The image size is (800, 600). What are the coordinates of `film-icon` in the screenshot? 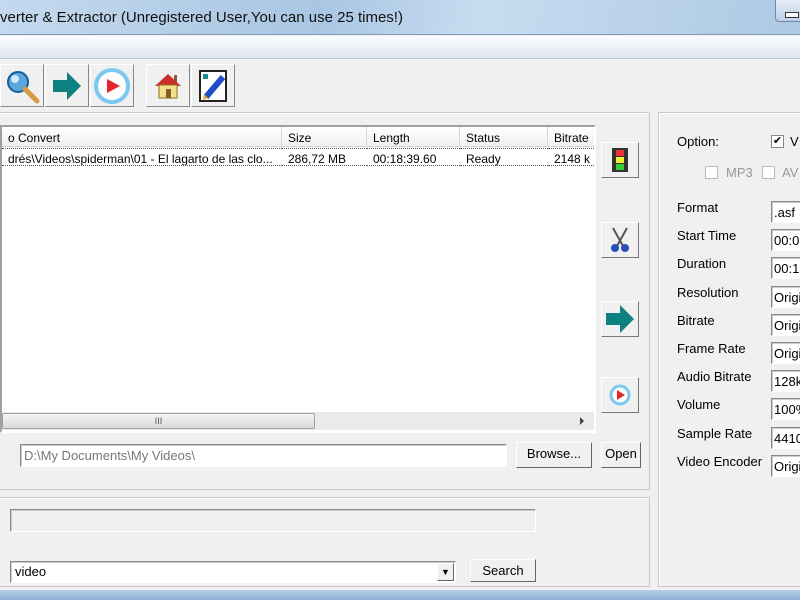 It's located at (620, 160).